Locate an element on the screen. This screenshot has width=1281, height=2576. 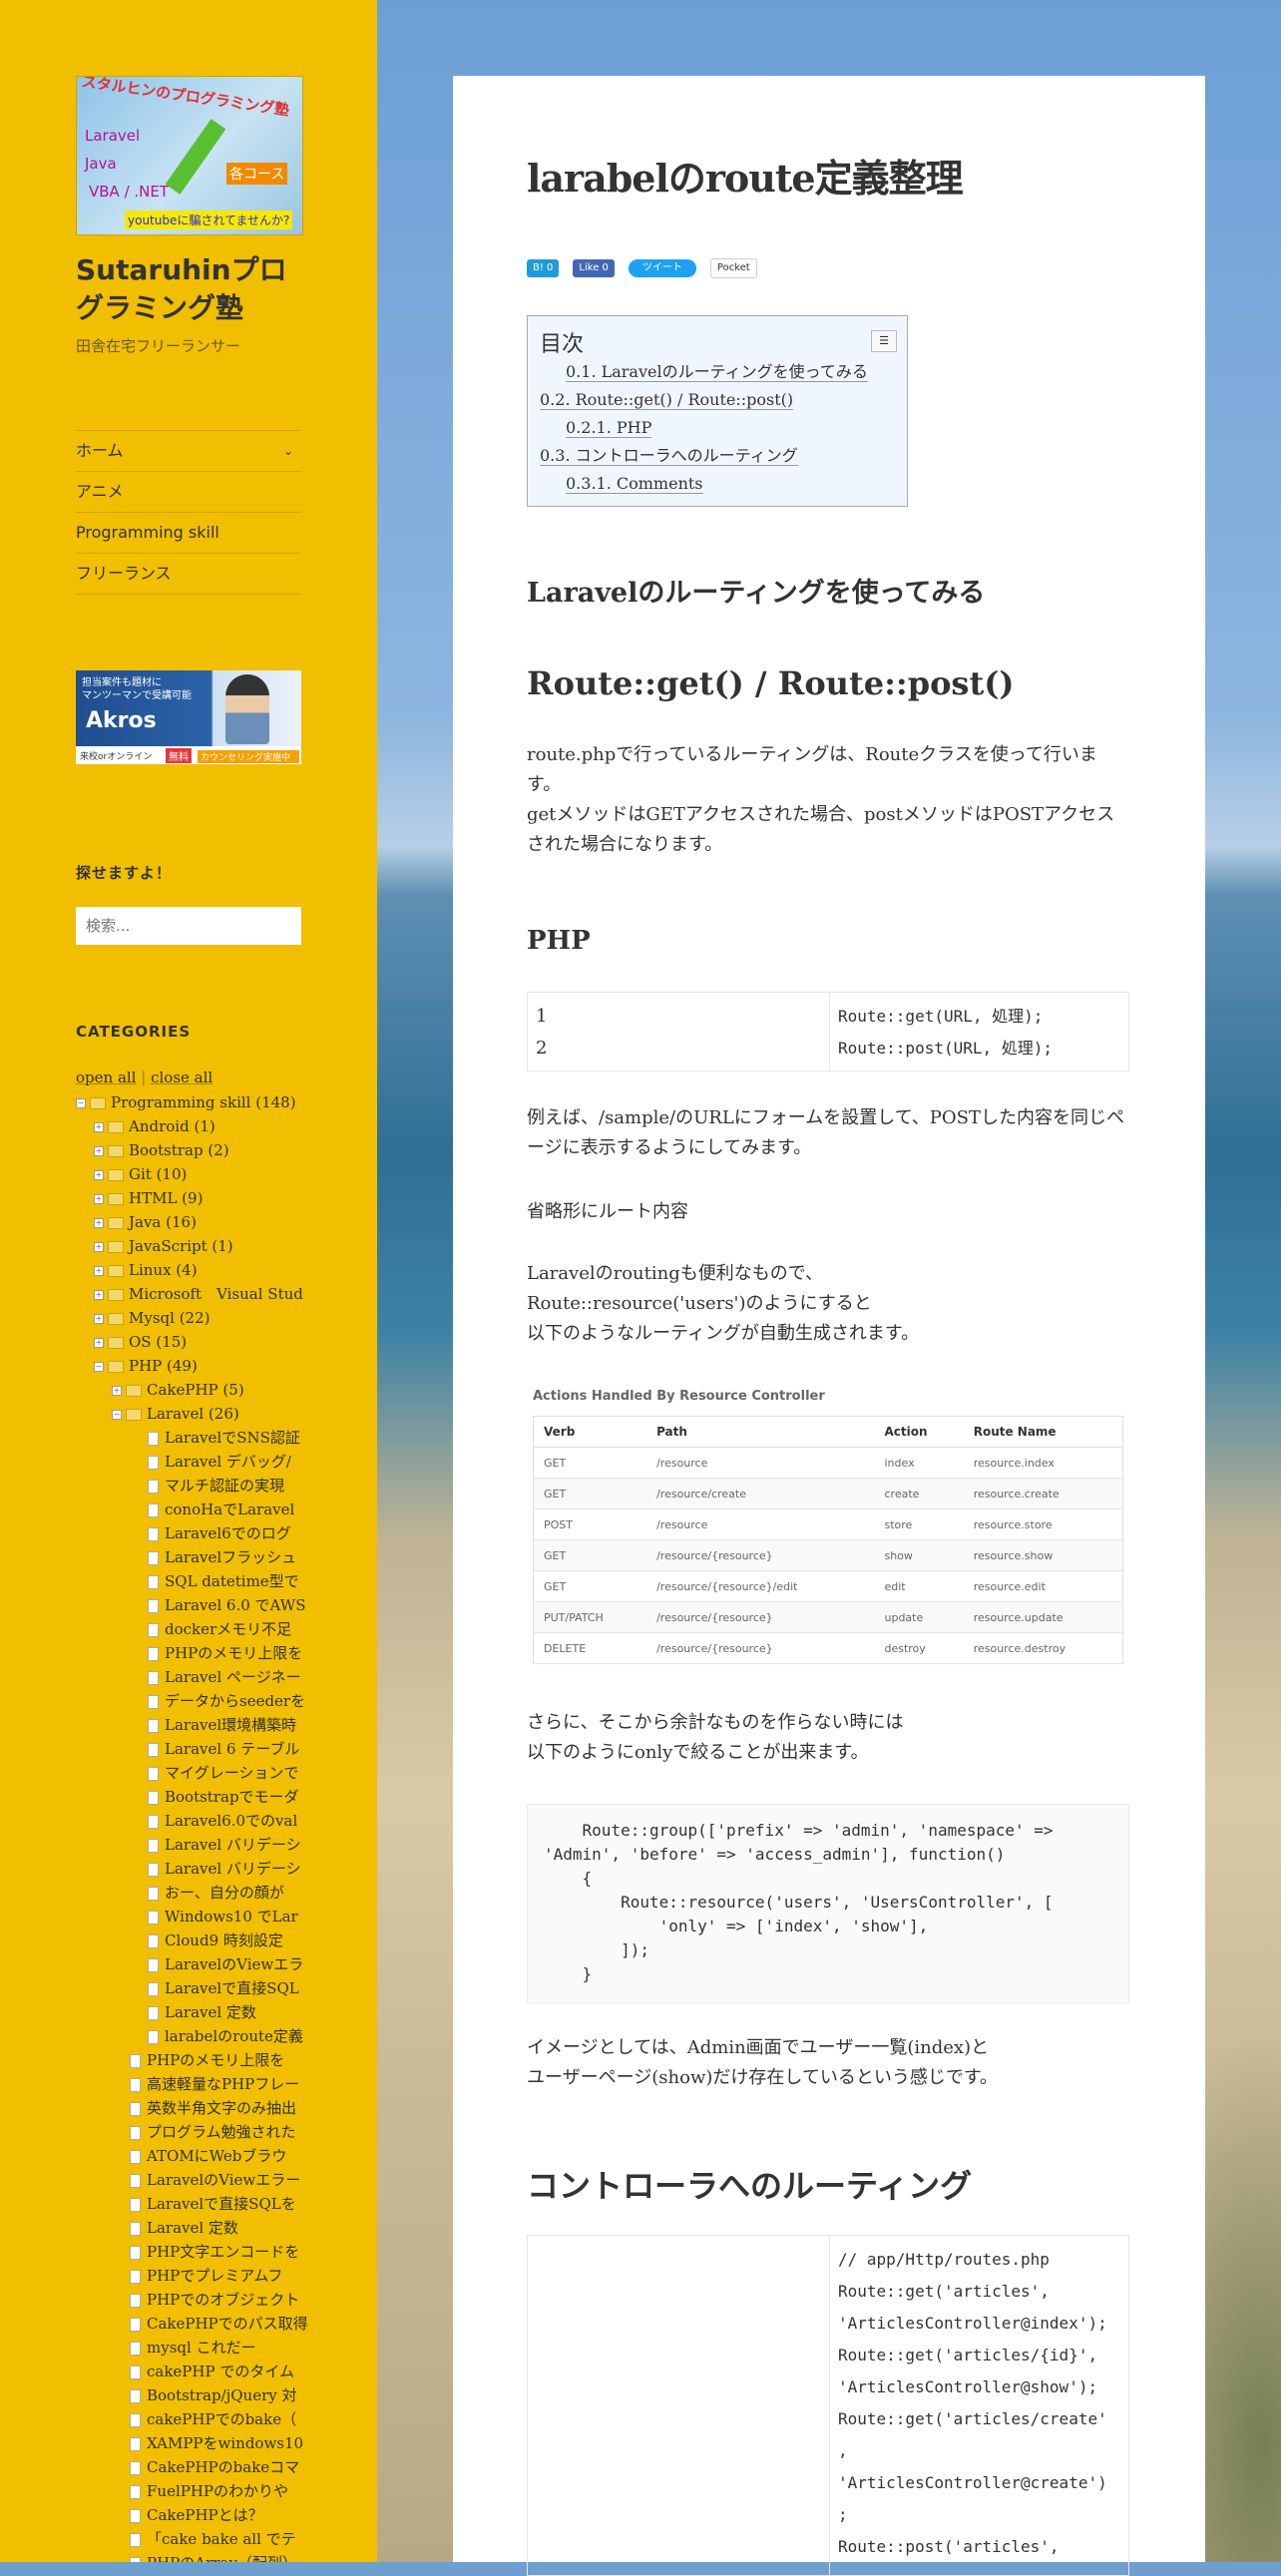
category-tree-item: LaravelのViewエラ is located at coordinates (189, 1964).